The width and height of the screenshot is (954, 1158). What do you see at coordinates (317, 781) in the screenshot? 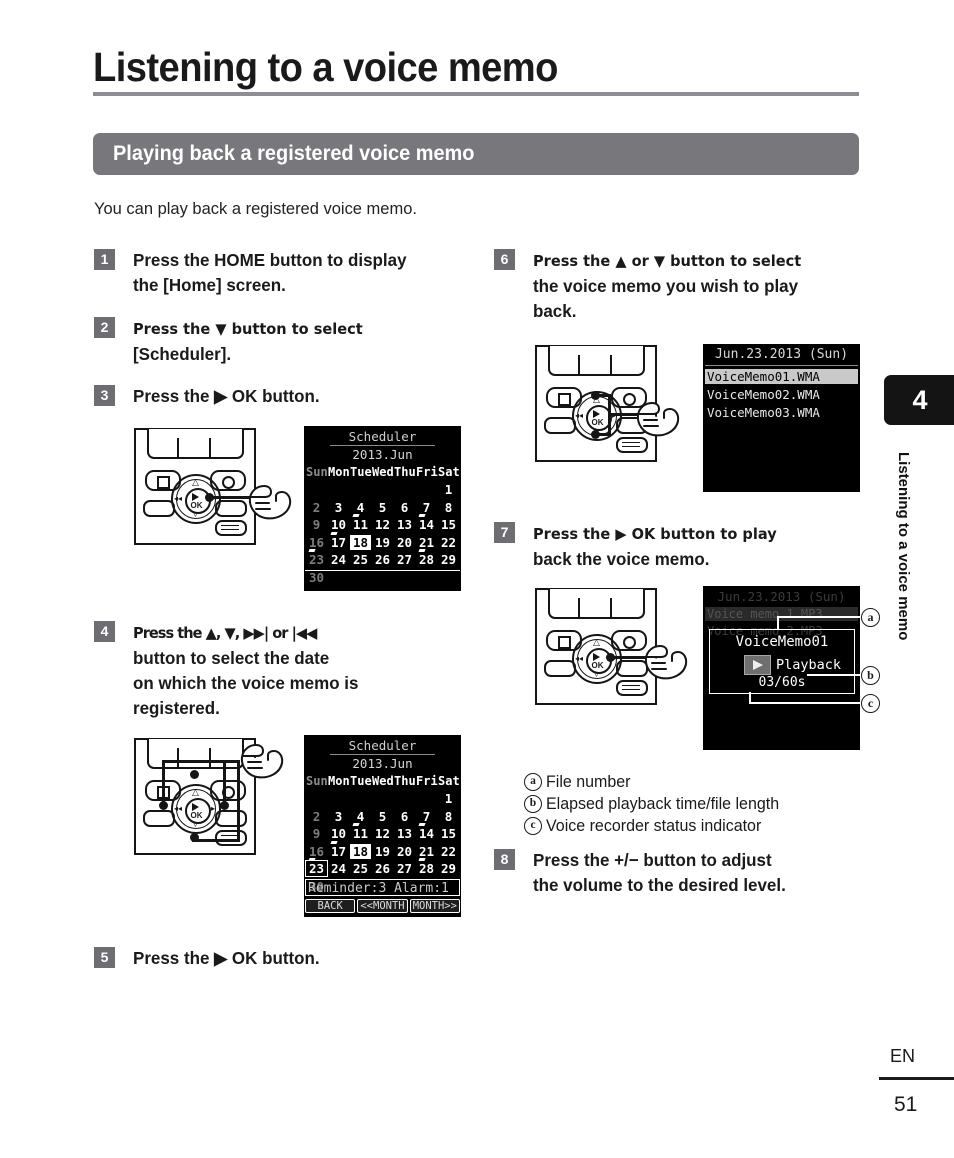
I see `weekday-sun: Sun` at bounding box center [317, 781].